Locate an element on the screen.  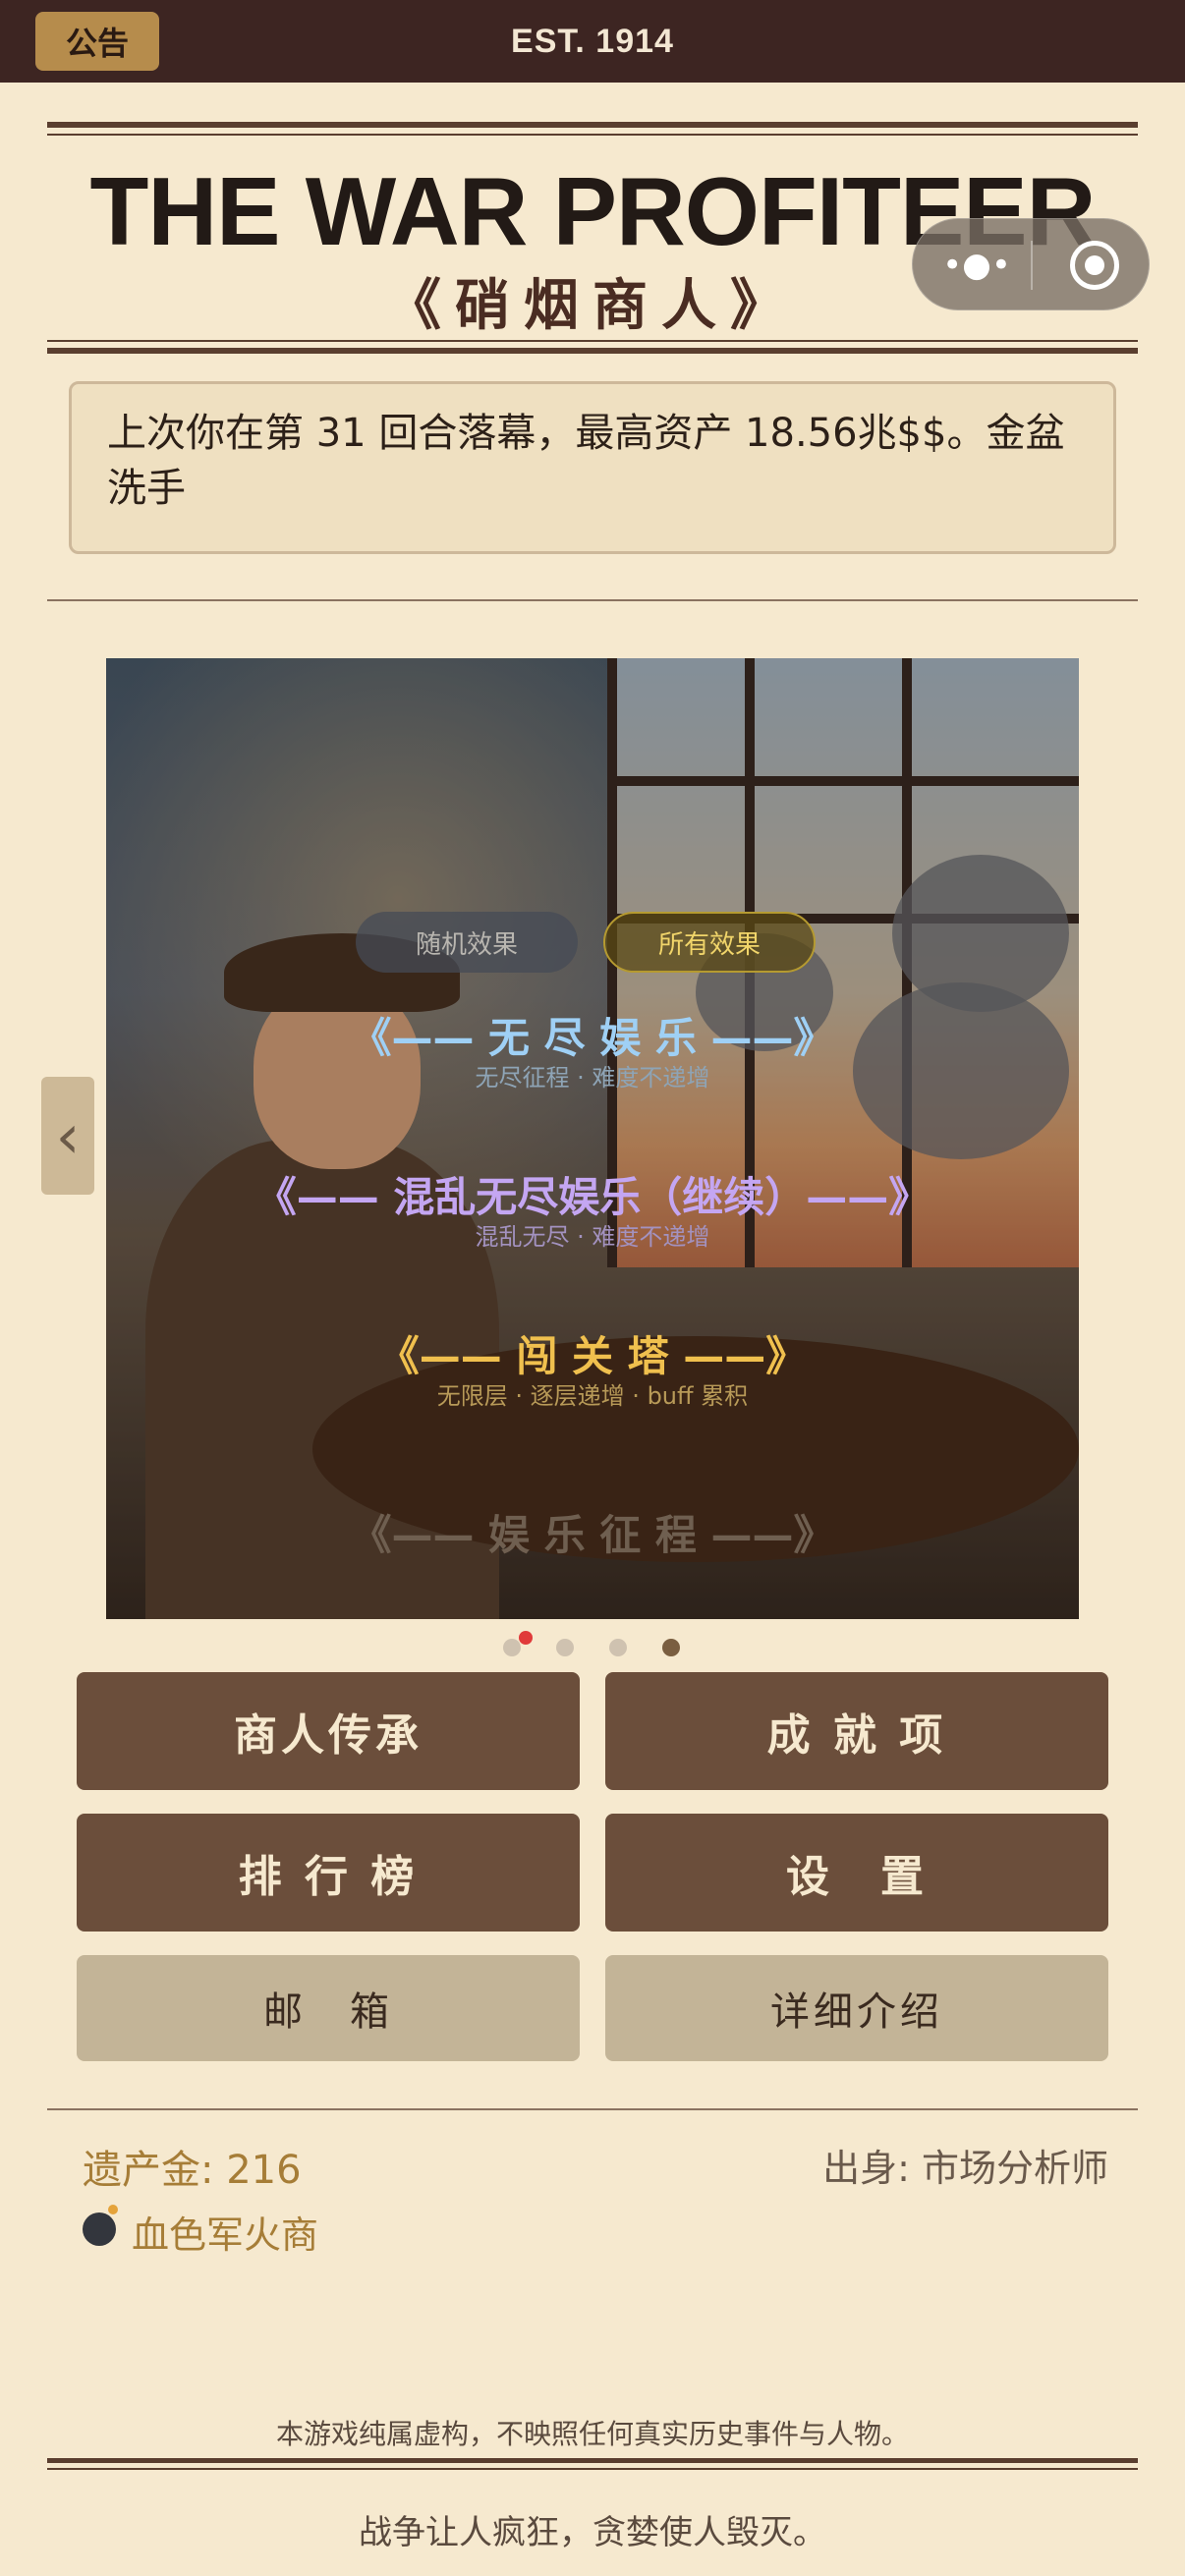
capsule-divider is located at coordinates (1032, 265).